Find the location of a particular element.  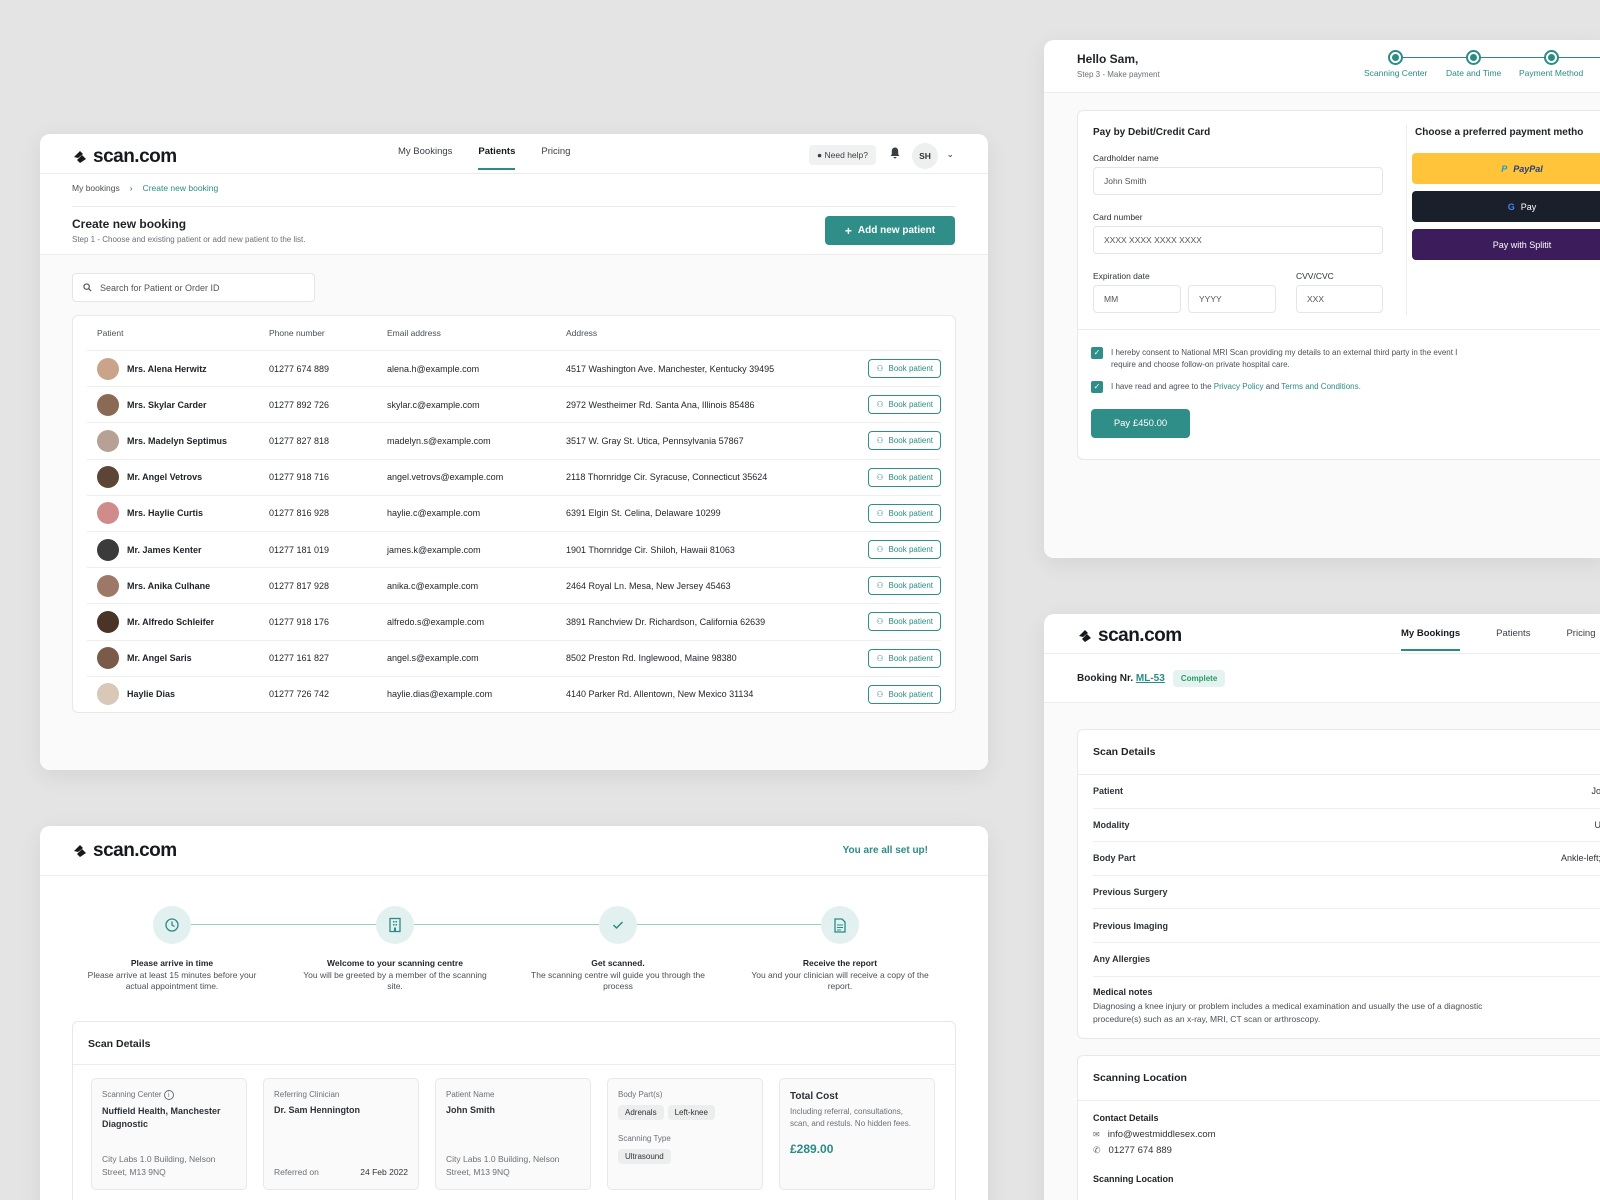

need-help-button: ● Need help? is located at coordinates (842, 155).